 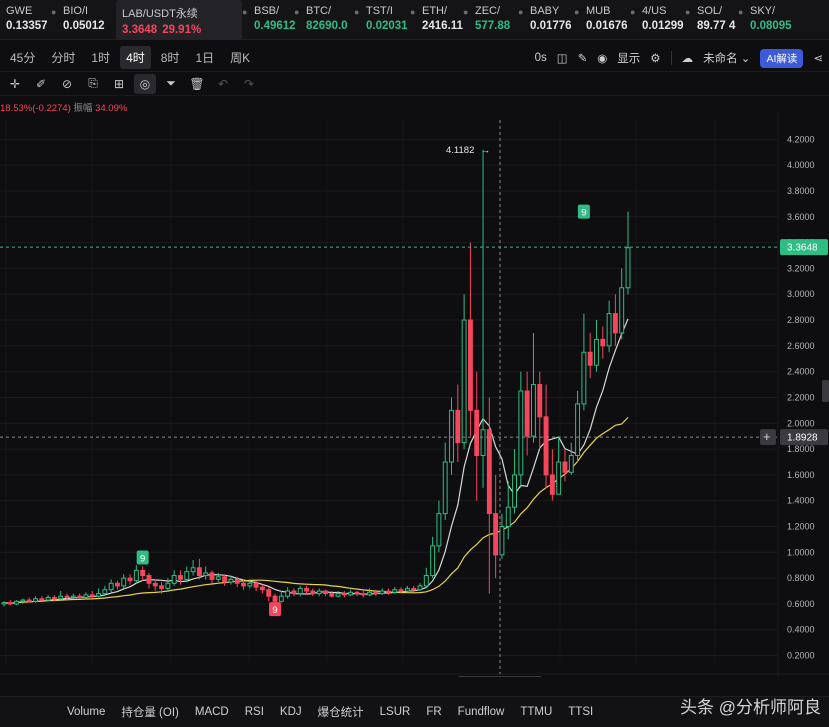 I want to click on y-tick-label: 0.2000, so click(x=801, y=656).